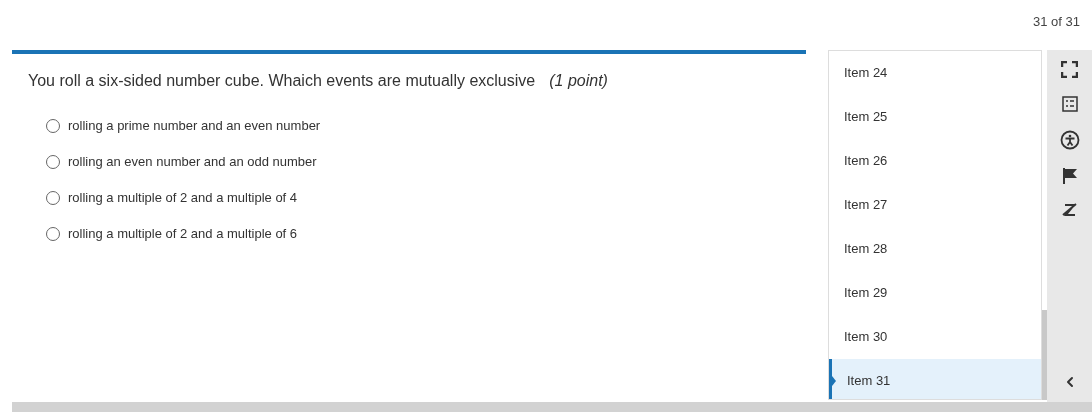  I want to click on answer-option: rolling a multiple of 2 and a multiple of 4, so click(426, 198).